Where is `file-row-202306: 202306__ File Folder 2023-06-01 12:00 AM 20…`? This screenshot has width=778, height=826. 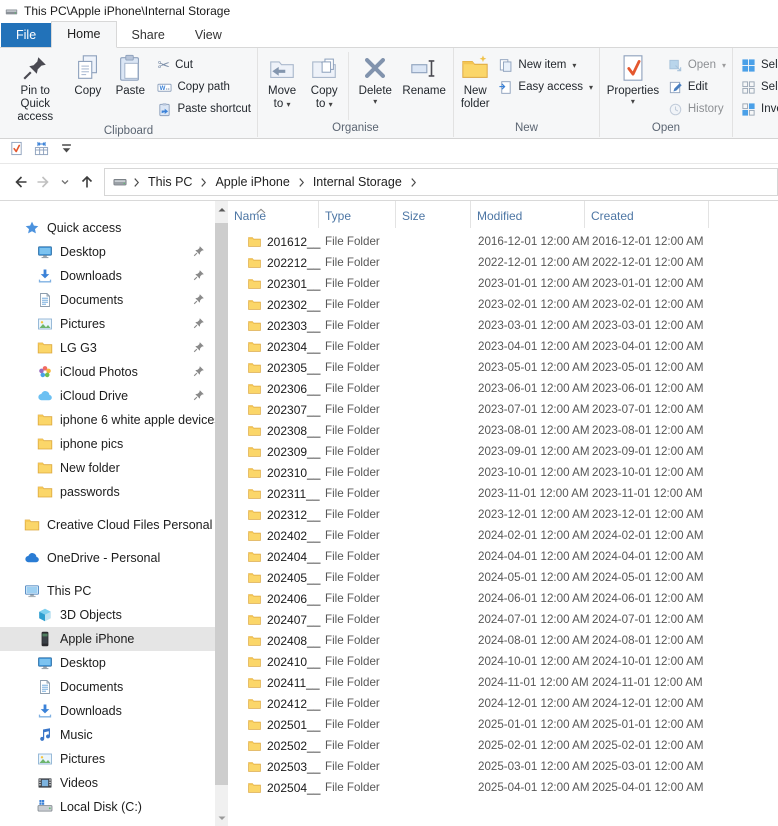 file-row-202306: 202306__ File Folder 2023-06-01 12:00 AM 20… is located at coordinates (504, 388).